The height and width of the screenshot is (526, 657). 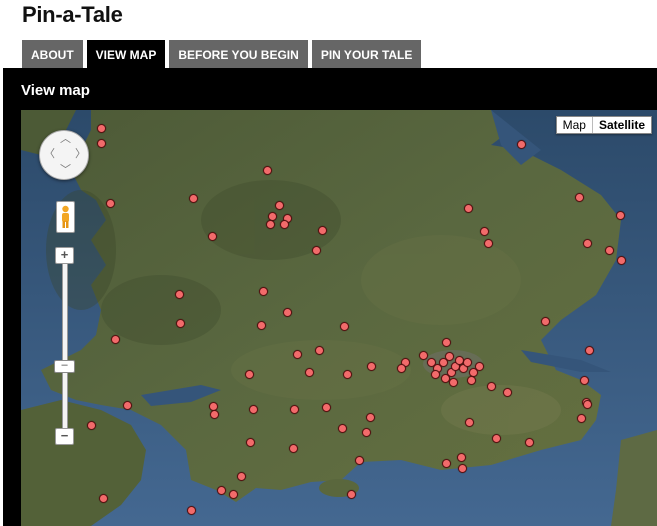 What do you see at coordinates (621, 125) in the screenshot?
I see `map-type-satellite-button: Satellite` at bounding box center [621, 125].